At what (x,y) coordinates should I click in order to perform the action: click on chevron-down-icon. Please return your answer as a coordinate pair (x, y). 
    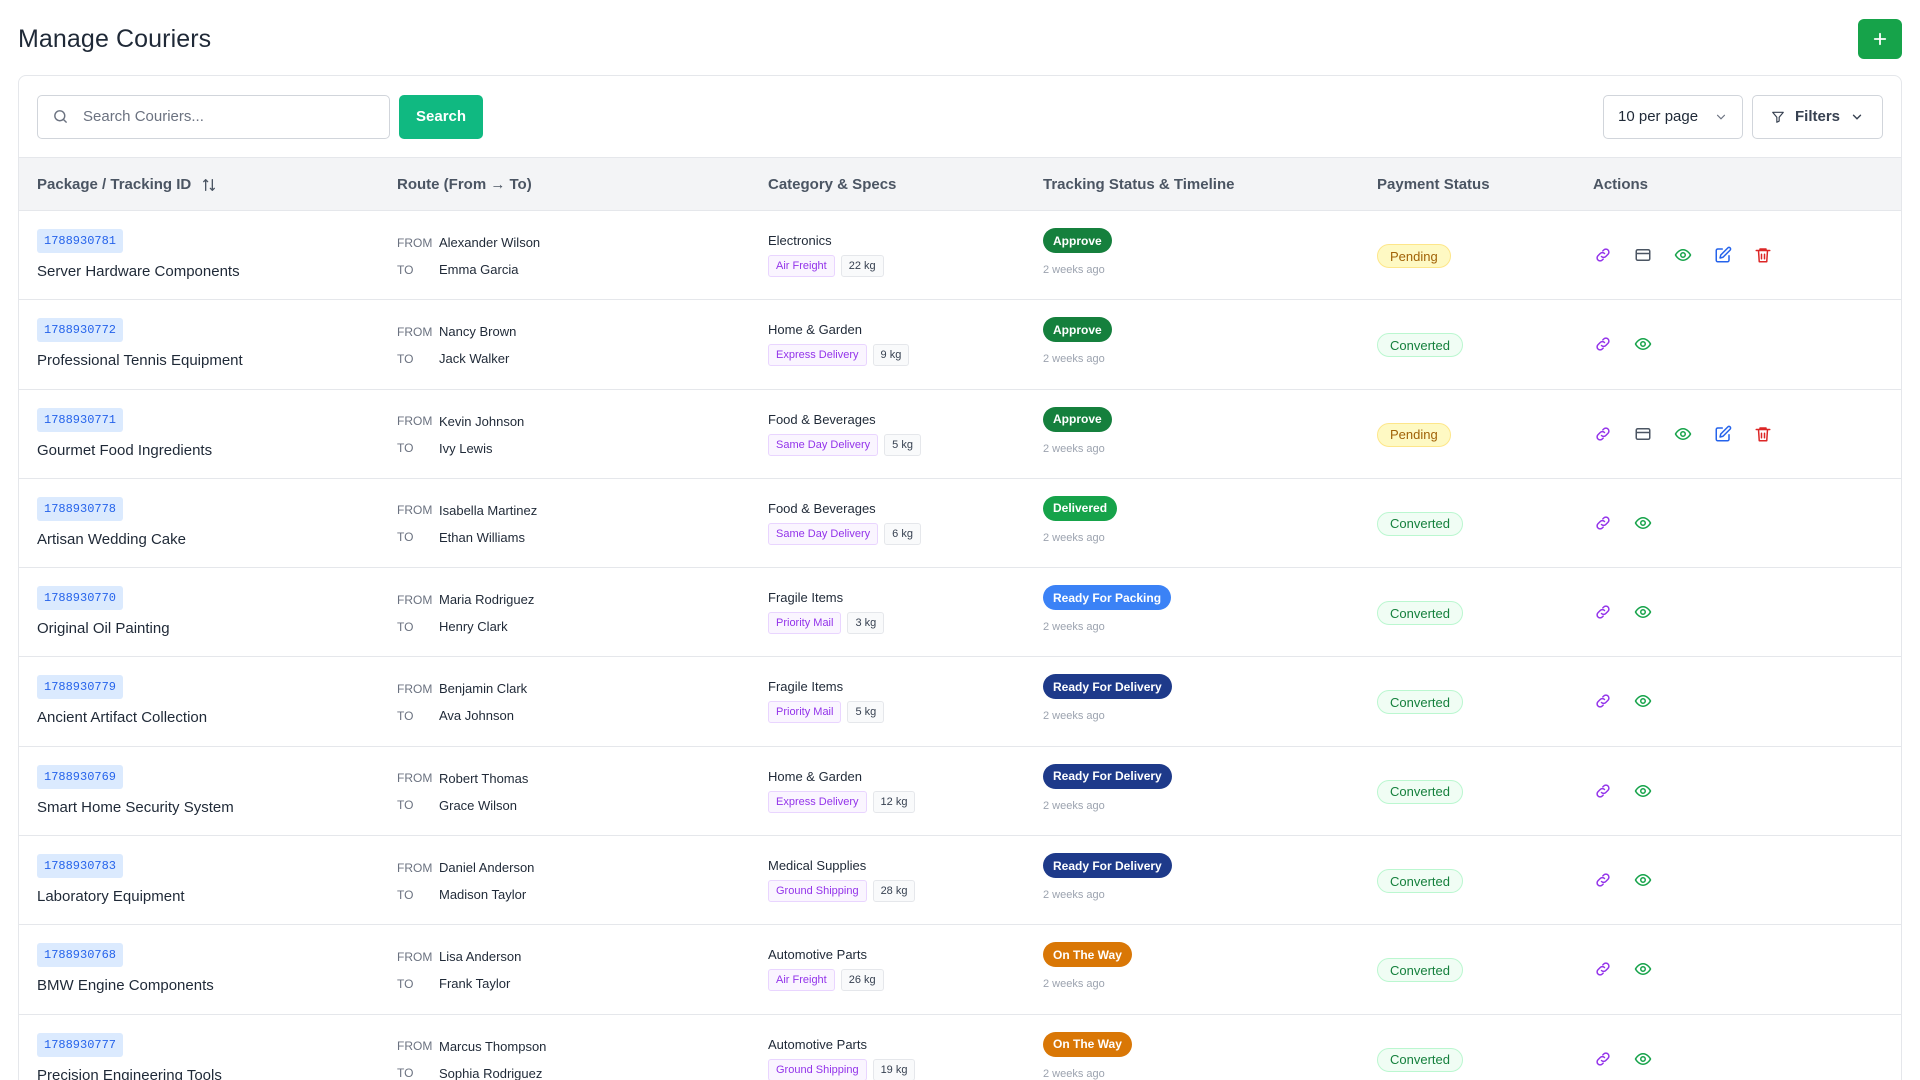
    Looking at the image, I should click on (1721, 117).